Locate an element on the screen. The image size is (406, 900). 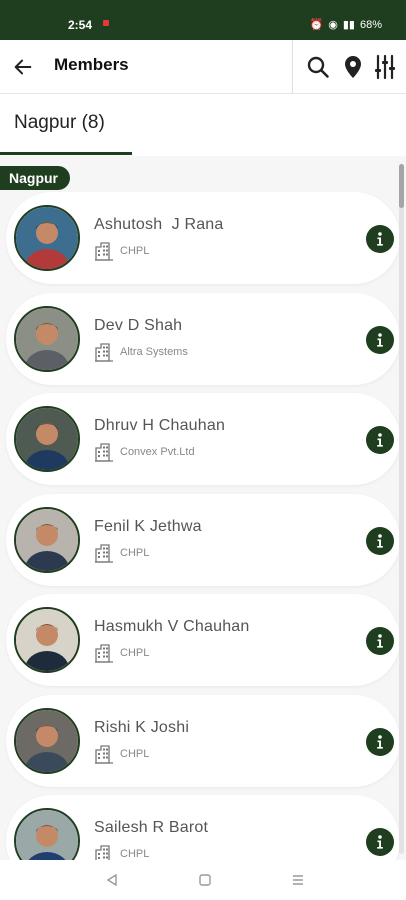
group-header: Nagpur is located at coordinates (35, 178).